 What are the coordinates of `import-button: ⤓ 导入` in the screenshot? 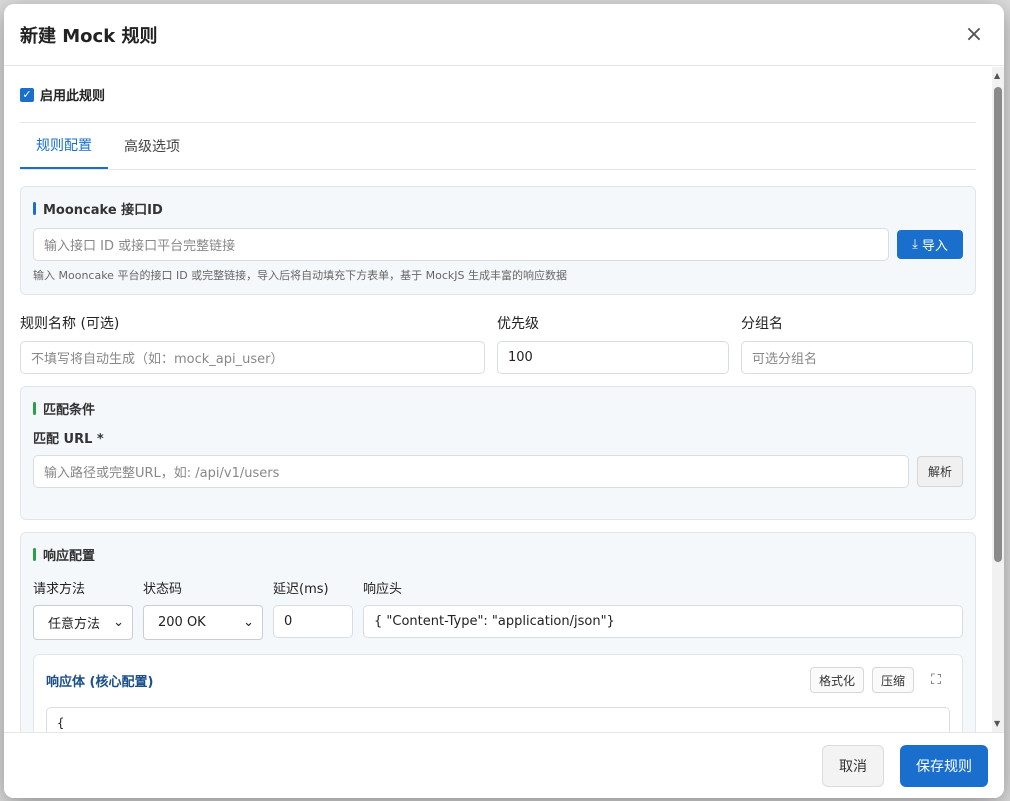 It's located at (930, 244).